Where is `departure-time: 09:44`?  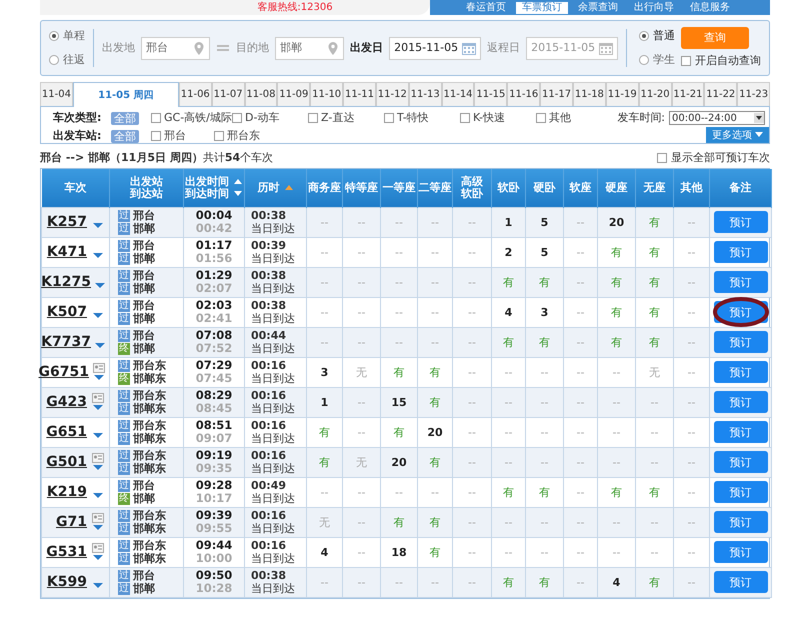 departure-time: 09:44 is located at coordinates (214, 545).